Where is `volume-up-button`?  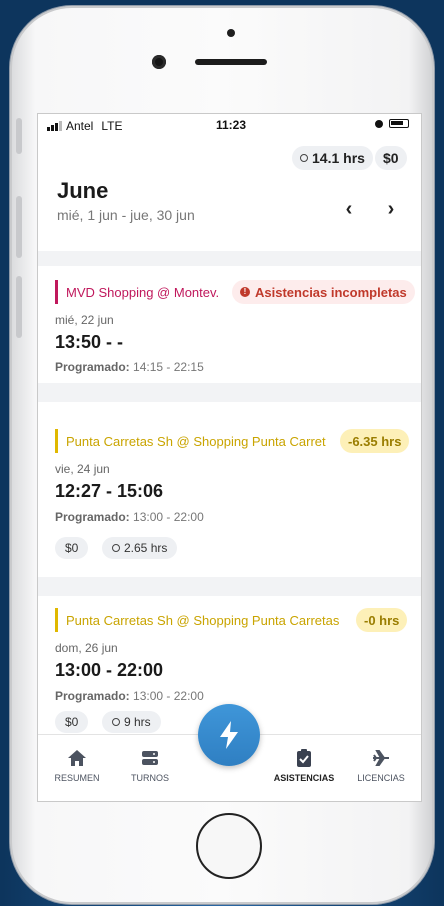
volume-up-button is located at coordinates (19, 227).